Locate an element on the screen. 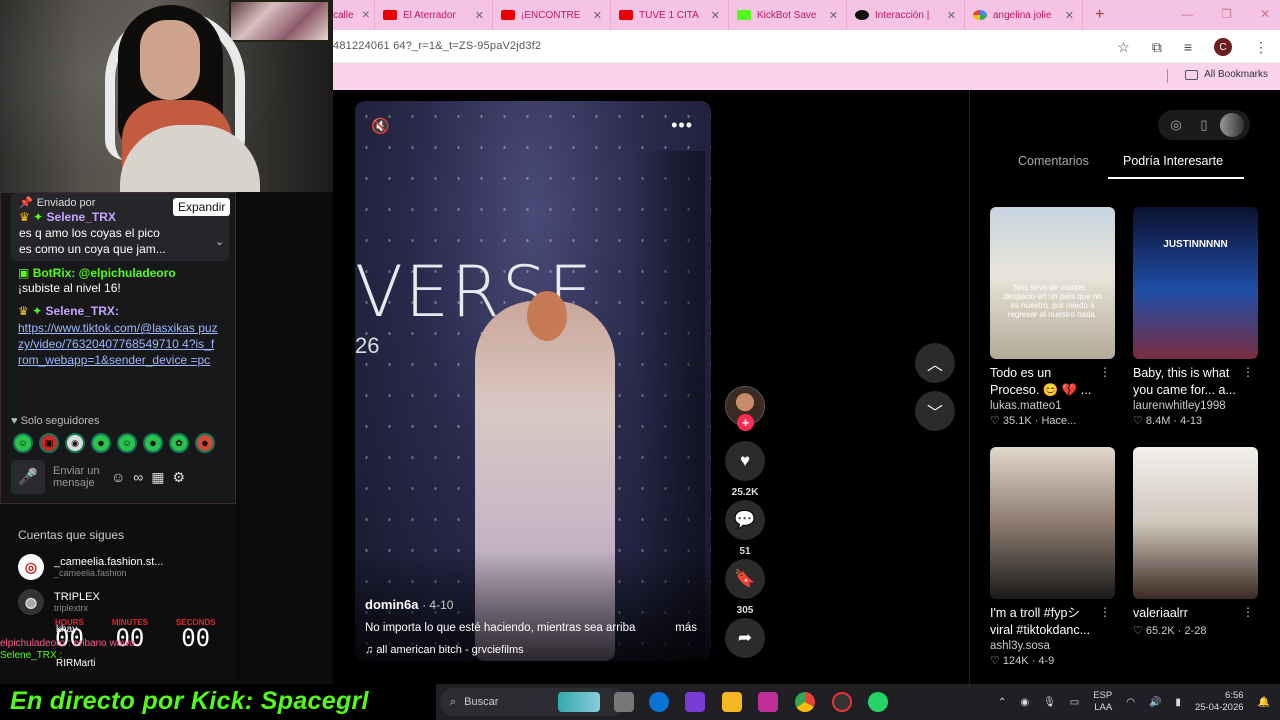 This screenshot has height=720, width=1280. clock: 6:56 25-04-2026 is located at coordinates (1219, 702).